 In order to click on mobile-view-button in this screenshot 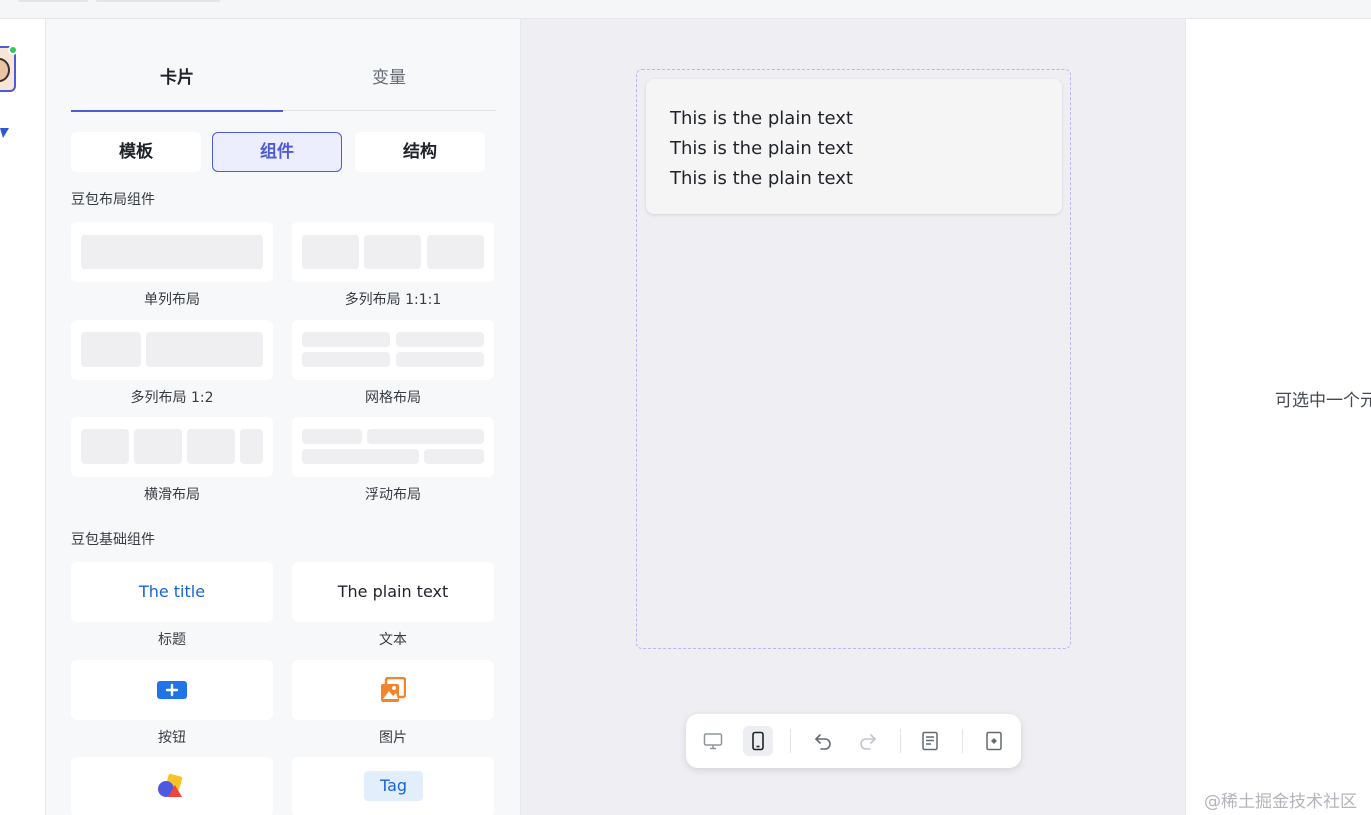, I will do `click(758, 741)`.